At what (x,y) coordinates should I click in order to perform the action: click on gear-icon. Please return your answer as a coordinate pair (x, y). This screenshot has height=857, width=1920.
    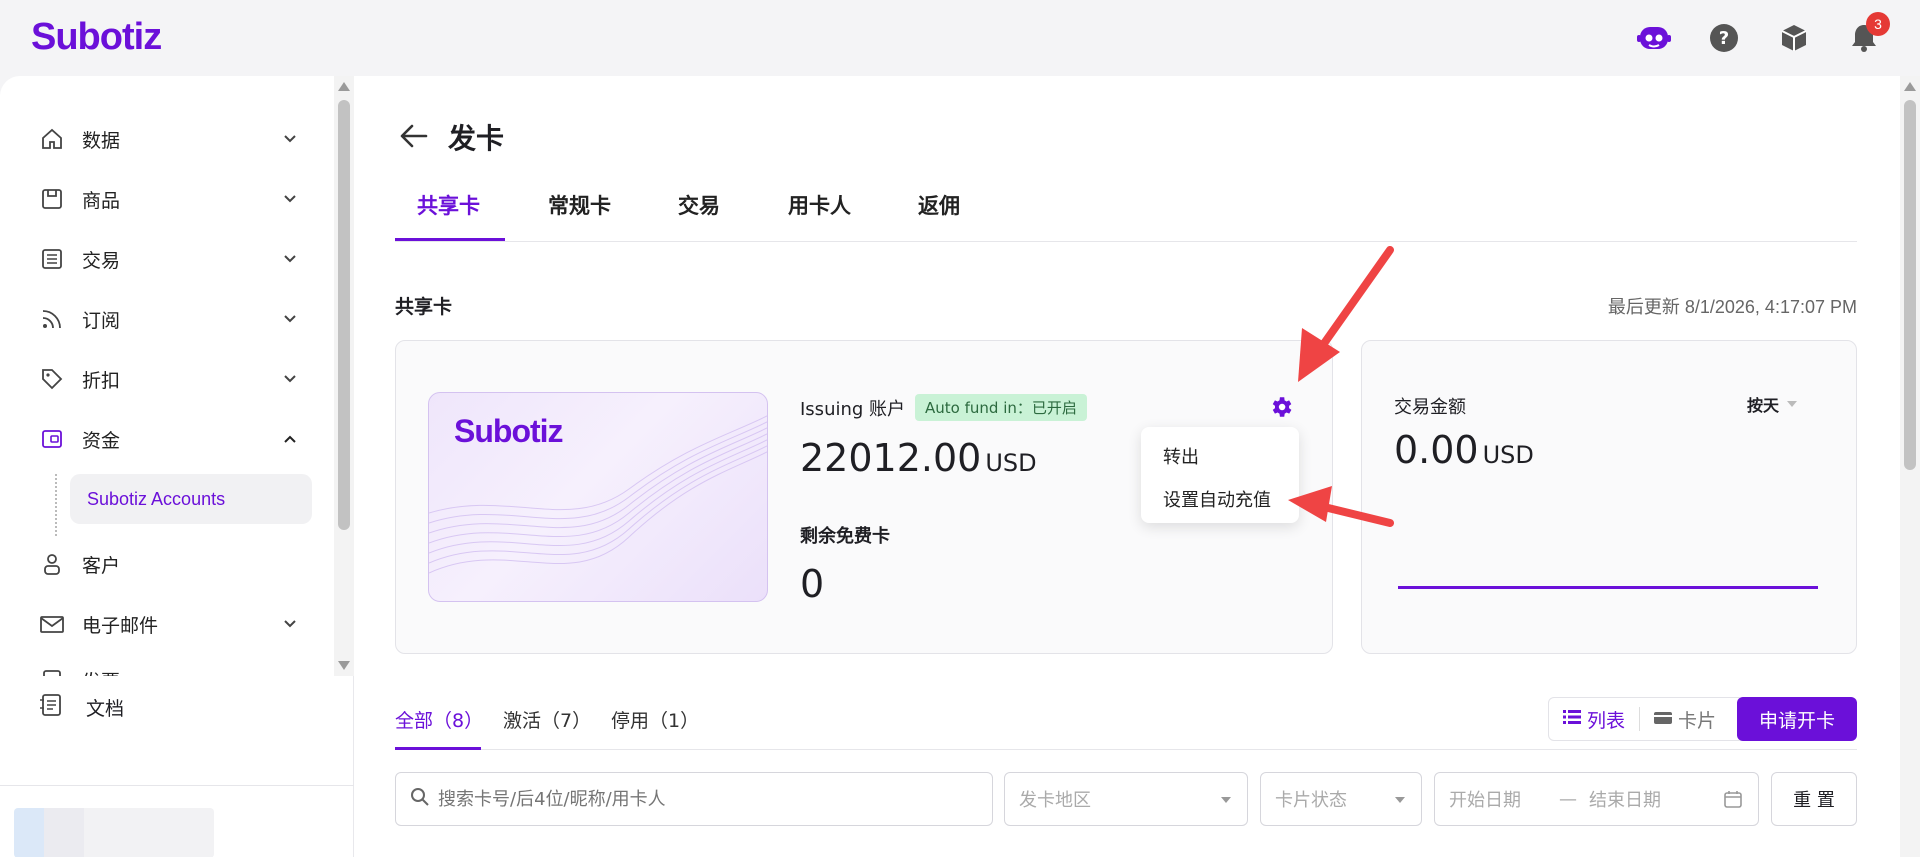
    Looking at the image, I should click on (1281, 407).